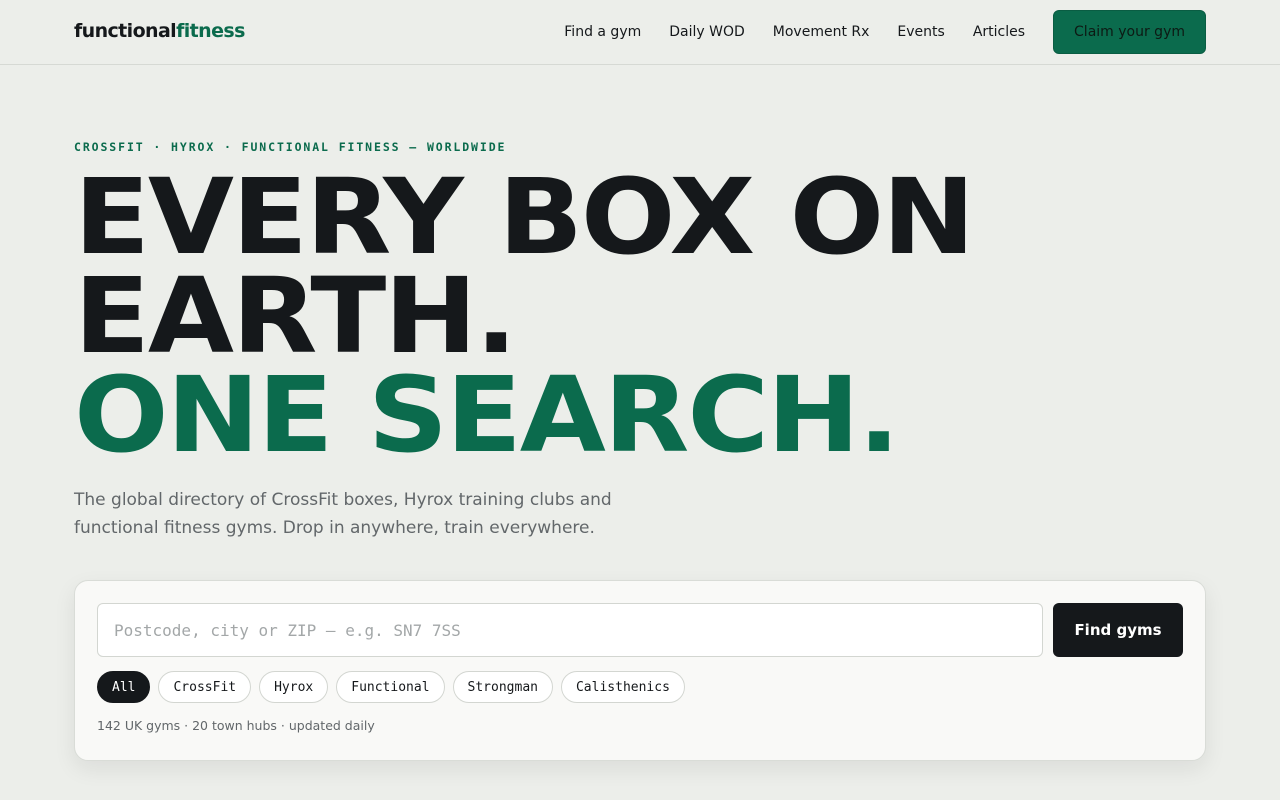  Describe the element at coordinates (124, 687) in the screenshot. I see `filter-chip-all: All` at that location.